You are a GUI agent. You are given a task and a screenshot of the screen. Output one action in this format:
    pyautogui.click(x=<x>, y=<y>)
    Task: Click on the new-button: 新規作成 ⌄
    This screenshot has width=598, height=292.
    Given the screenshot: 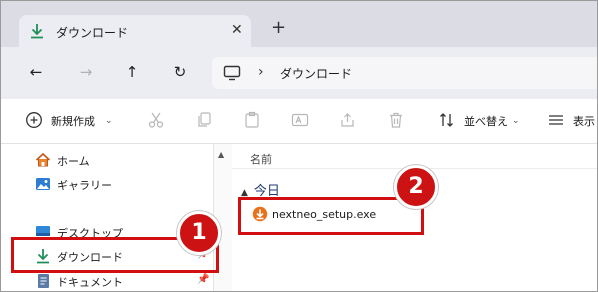 What is the action you would take?
    pyautogui.click(x=71, y=121)
    